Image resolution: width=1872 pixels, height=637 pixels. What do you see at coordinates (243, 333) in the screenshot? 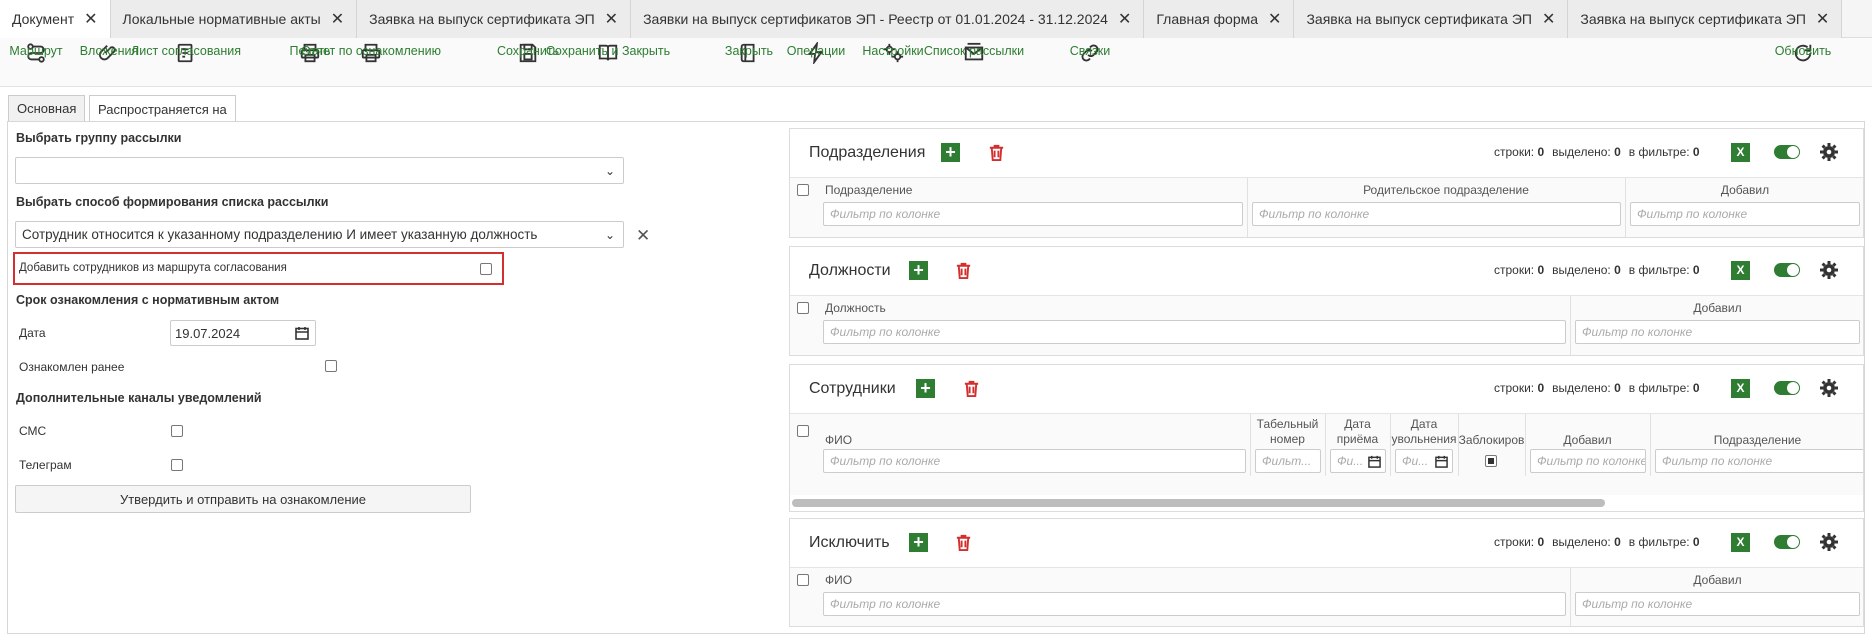
I see `date-input: 19.07.2024` at bounding box center [243, 333].